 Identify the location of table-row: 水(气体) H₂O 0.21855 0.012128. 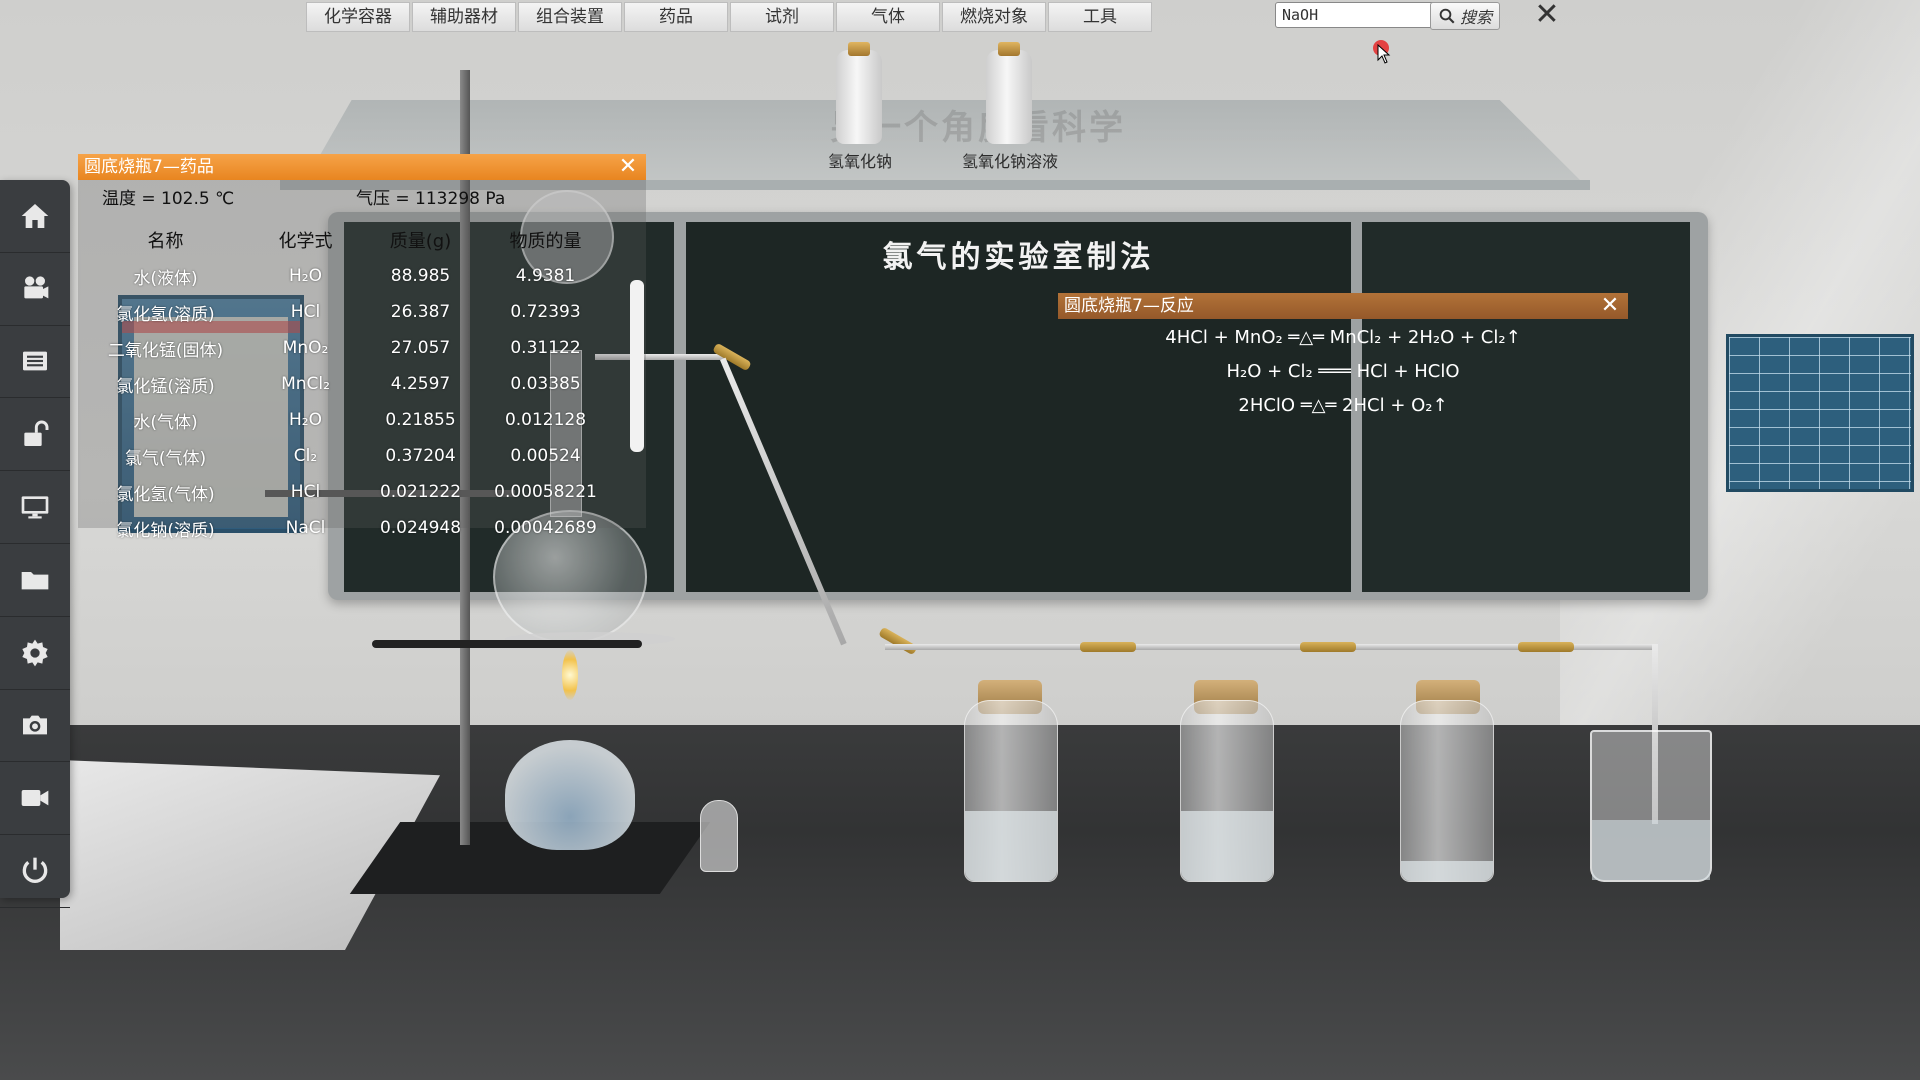
(343, 420).